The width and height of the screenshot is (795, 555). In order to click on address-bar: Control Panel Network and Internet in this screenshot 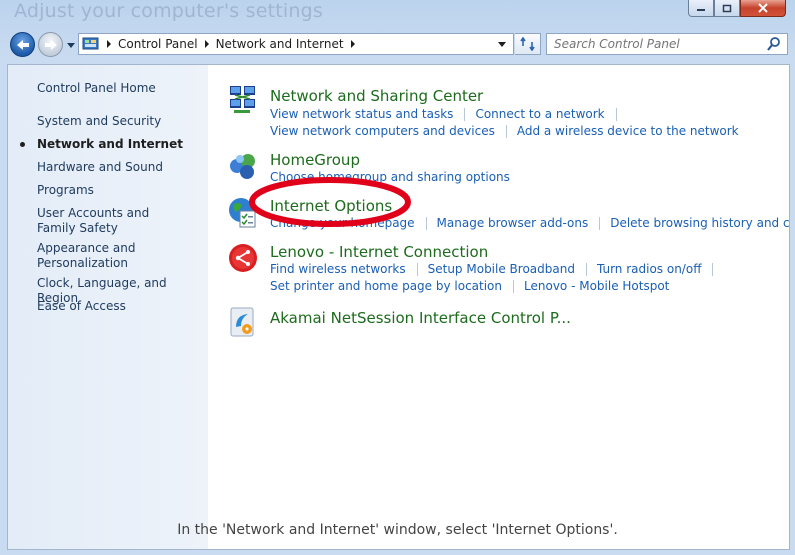, I will do `click(296, 44)`.